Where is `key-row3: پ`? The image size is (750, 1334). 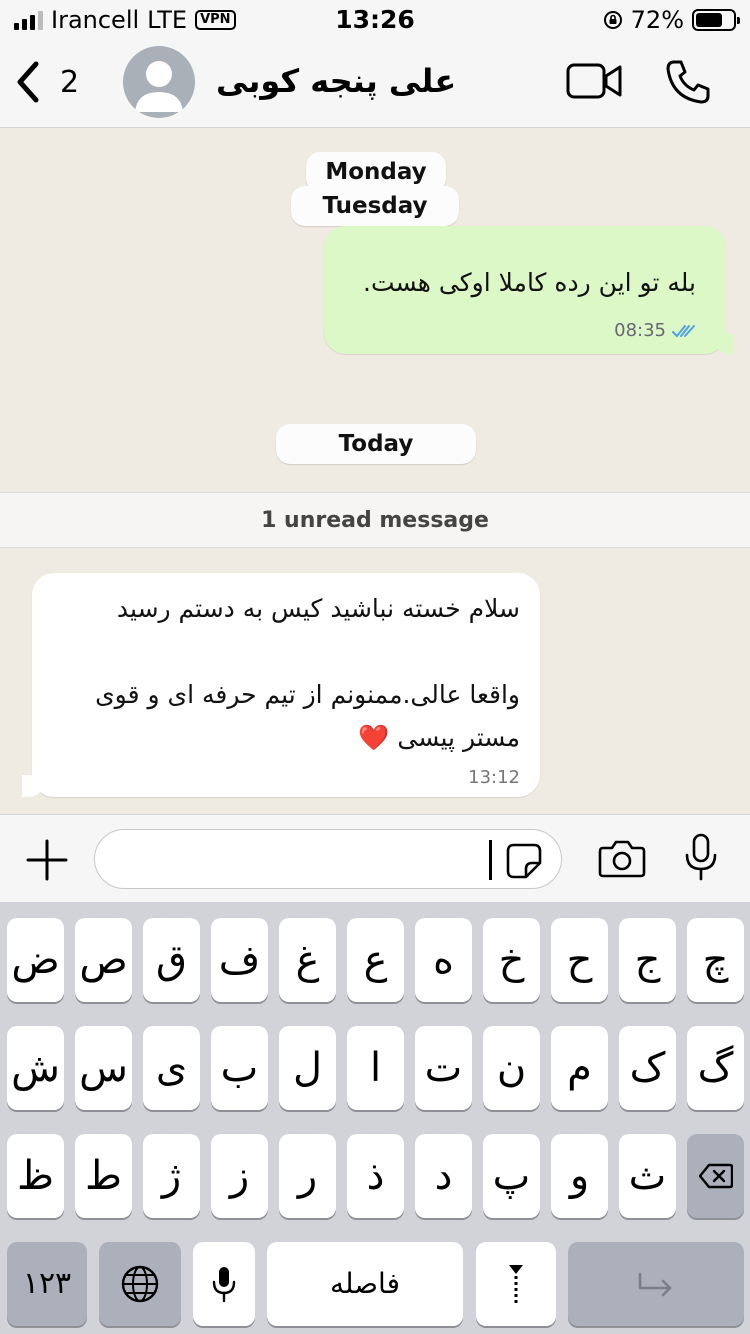 key-row3: پ is located at coordinates (511, 1176).